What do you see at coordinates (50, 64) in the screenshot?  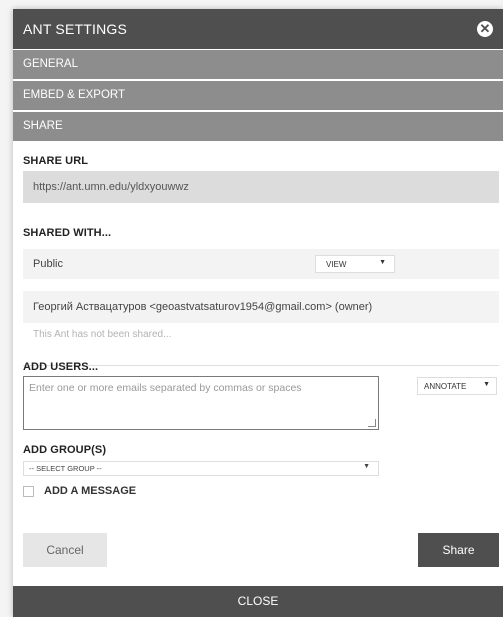 I see `accordion-general-label: GENERAL` at bounding box center [50, 64].